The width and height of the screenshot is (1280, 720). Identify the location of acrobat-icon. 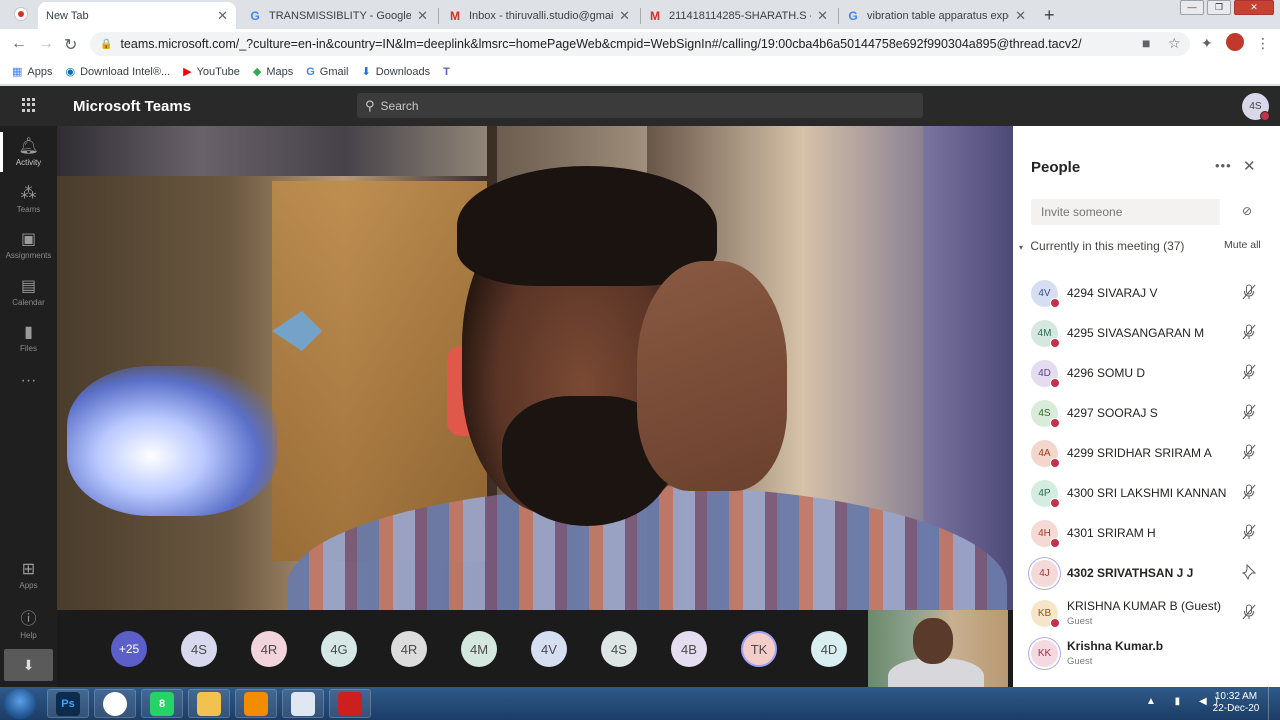
(350, 703).